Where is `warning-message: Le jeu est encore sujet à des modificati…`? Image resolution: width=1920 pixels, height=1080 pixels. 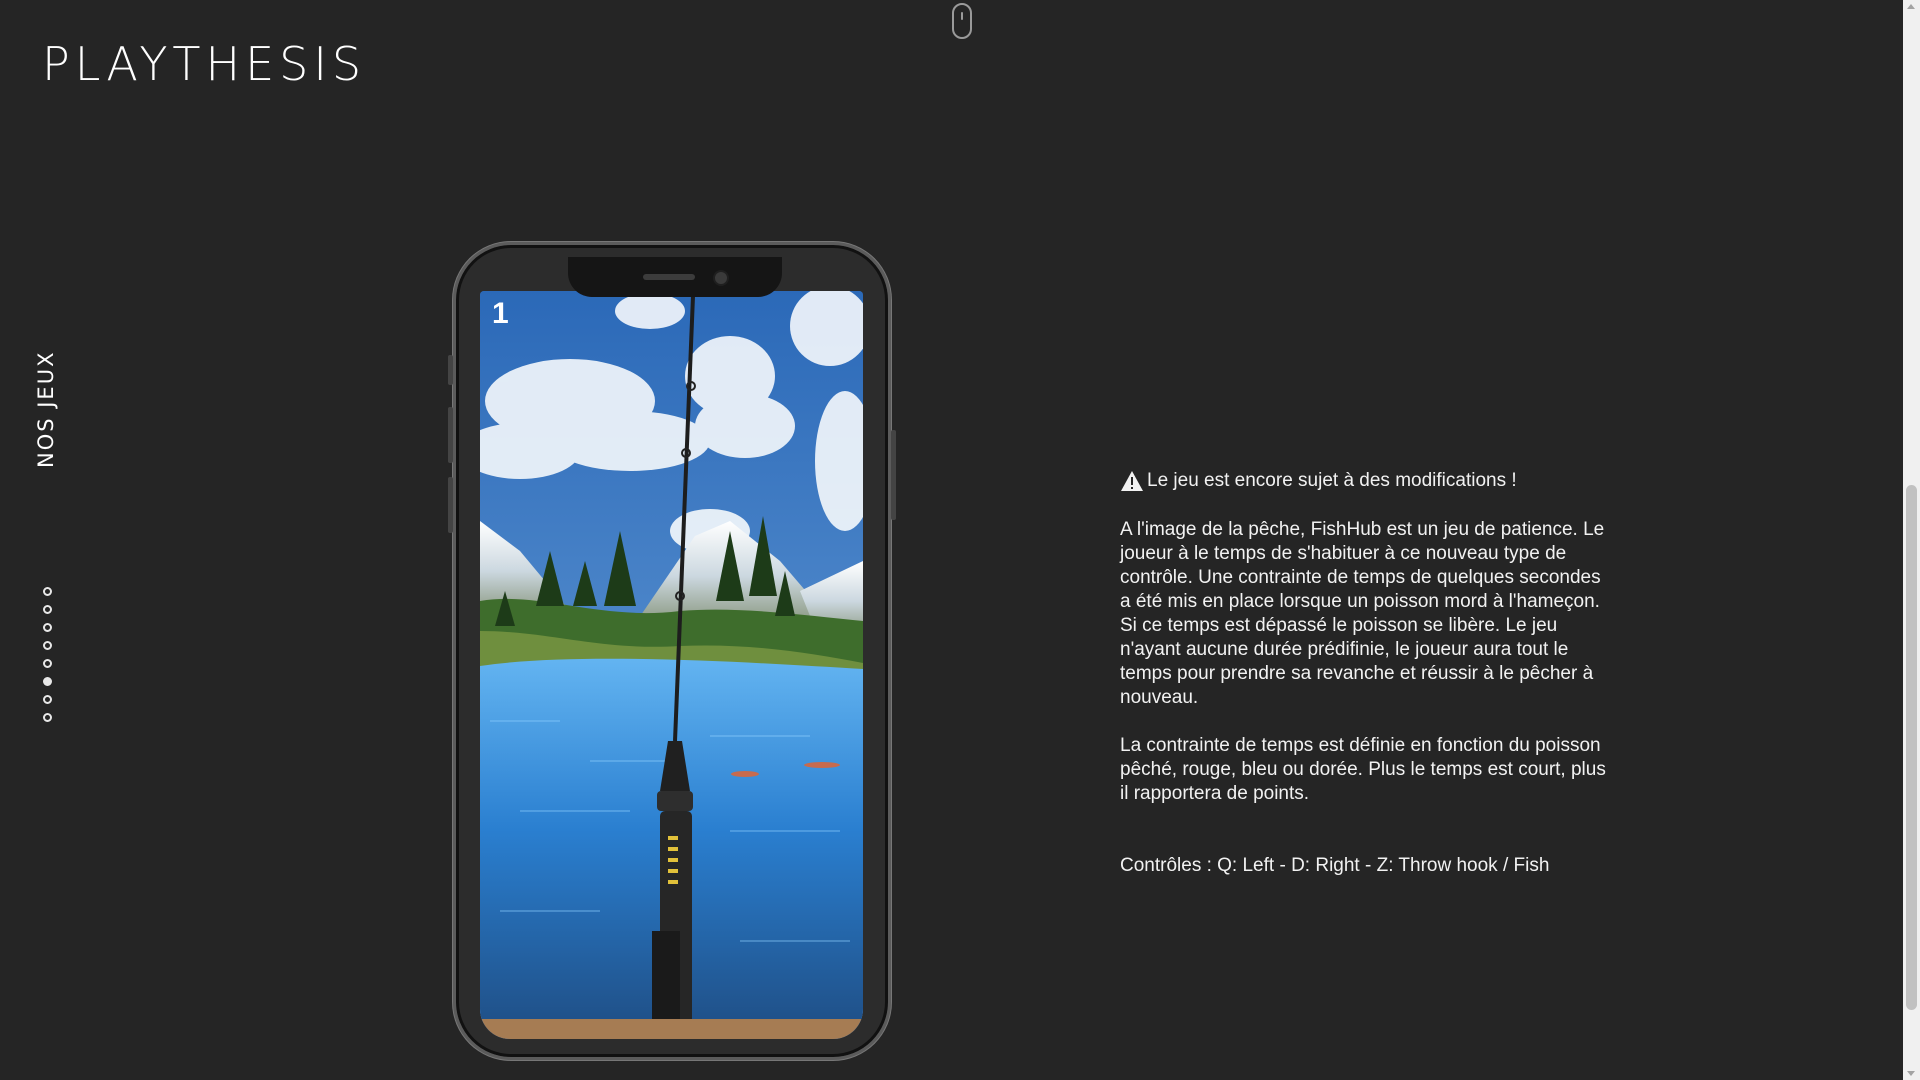
warning-message: Le jeu est encore sujet à des modificati… is located at coordinates (1365, 481).